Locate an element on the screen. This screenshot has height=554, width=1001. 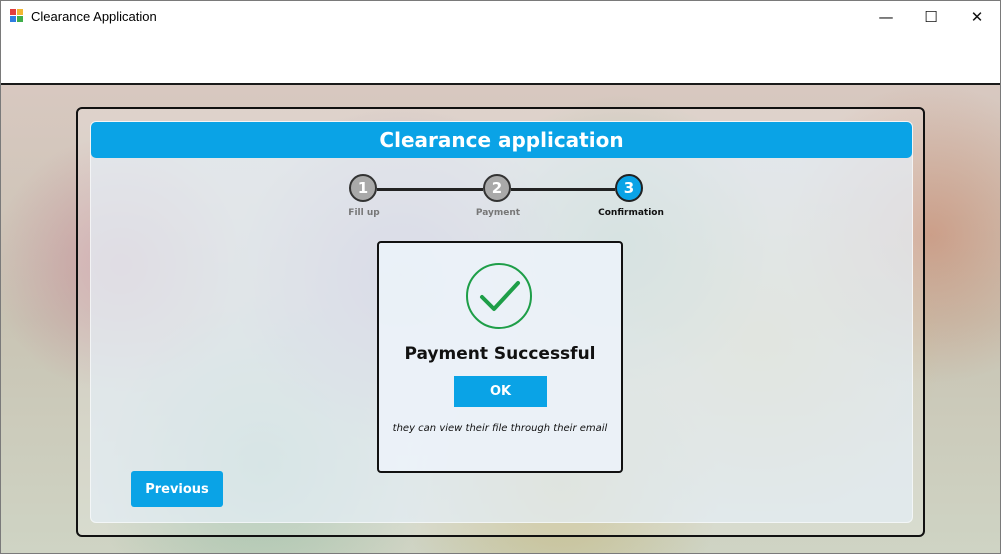
window-title: Clearance Application is located at coordinates (94, 16).